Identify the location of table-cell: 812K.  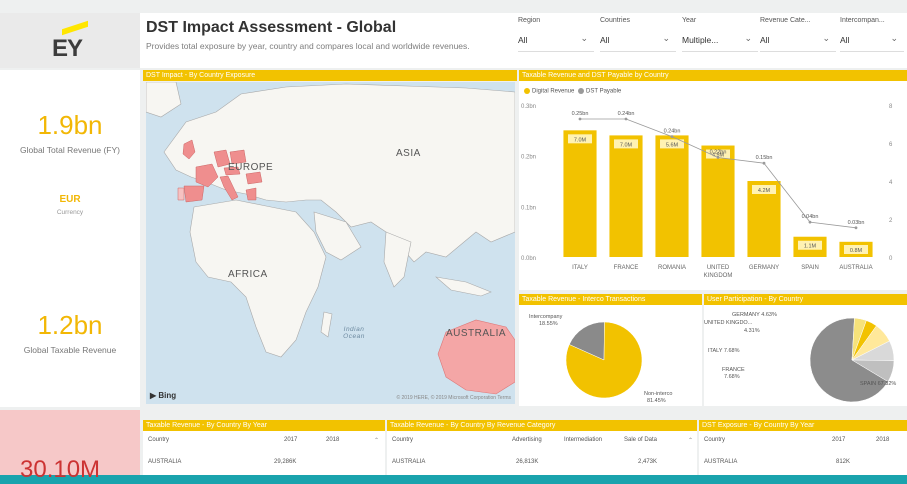
(843, 462).